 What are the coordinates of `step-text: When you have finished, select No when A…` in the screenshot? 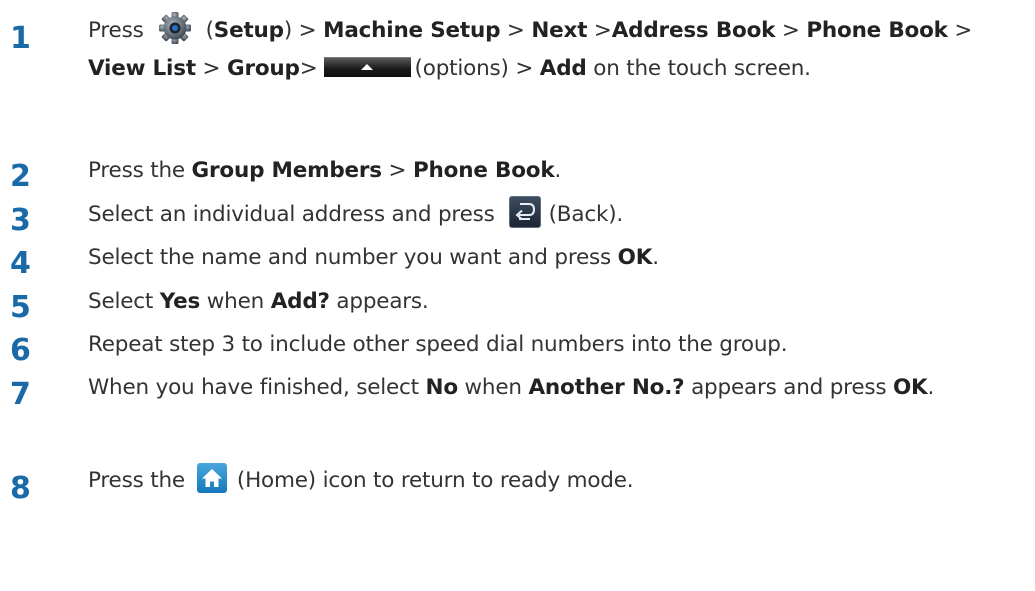 It's located at (511, 387).